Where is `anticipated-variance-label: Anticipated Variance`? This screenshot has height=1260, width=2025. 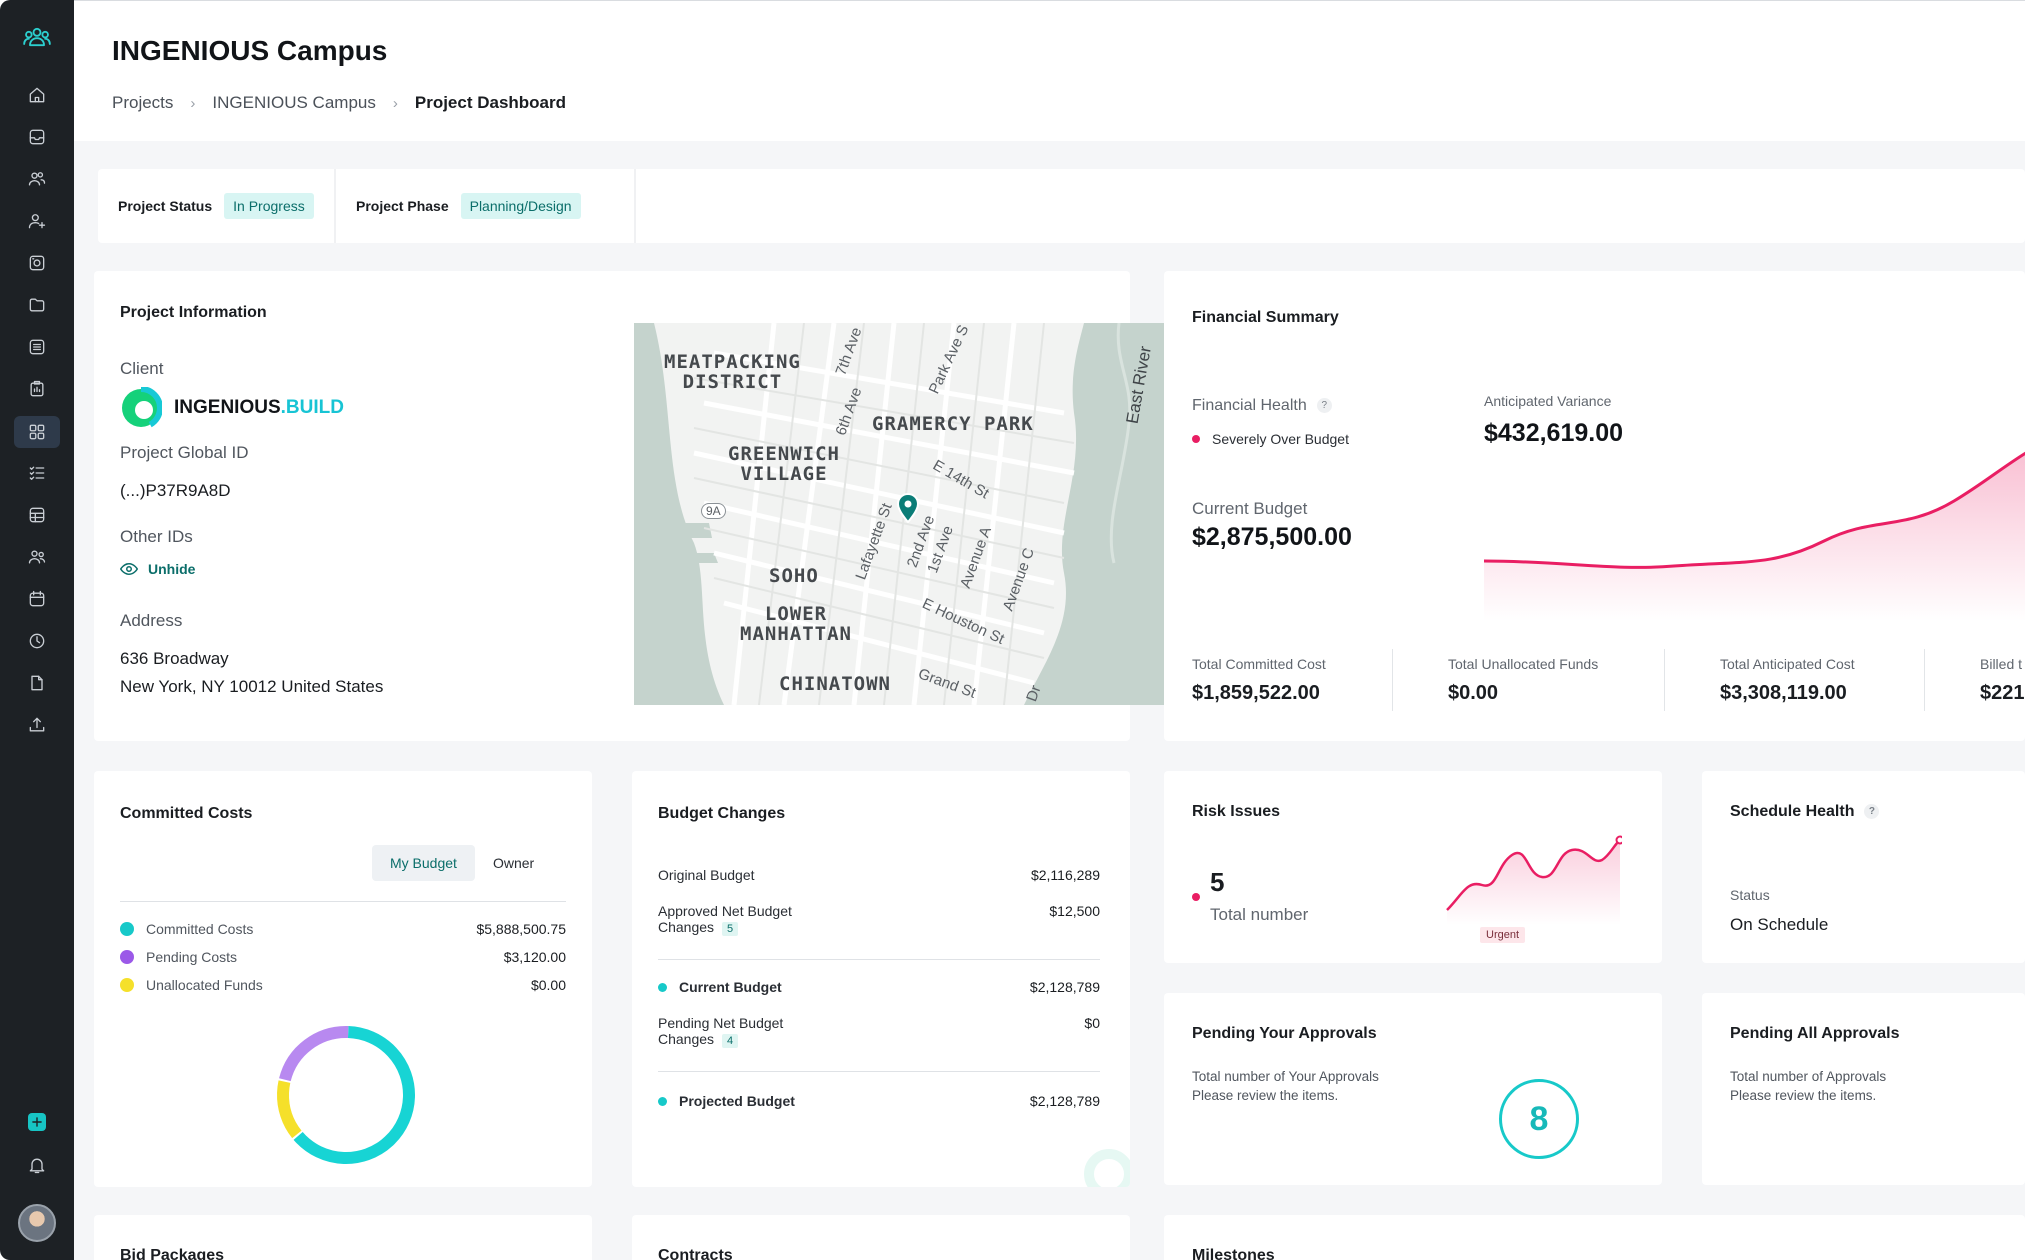
anticipated-variance-label: Anticipated Variance is located at coordinates (1548, 401).